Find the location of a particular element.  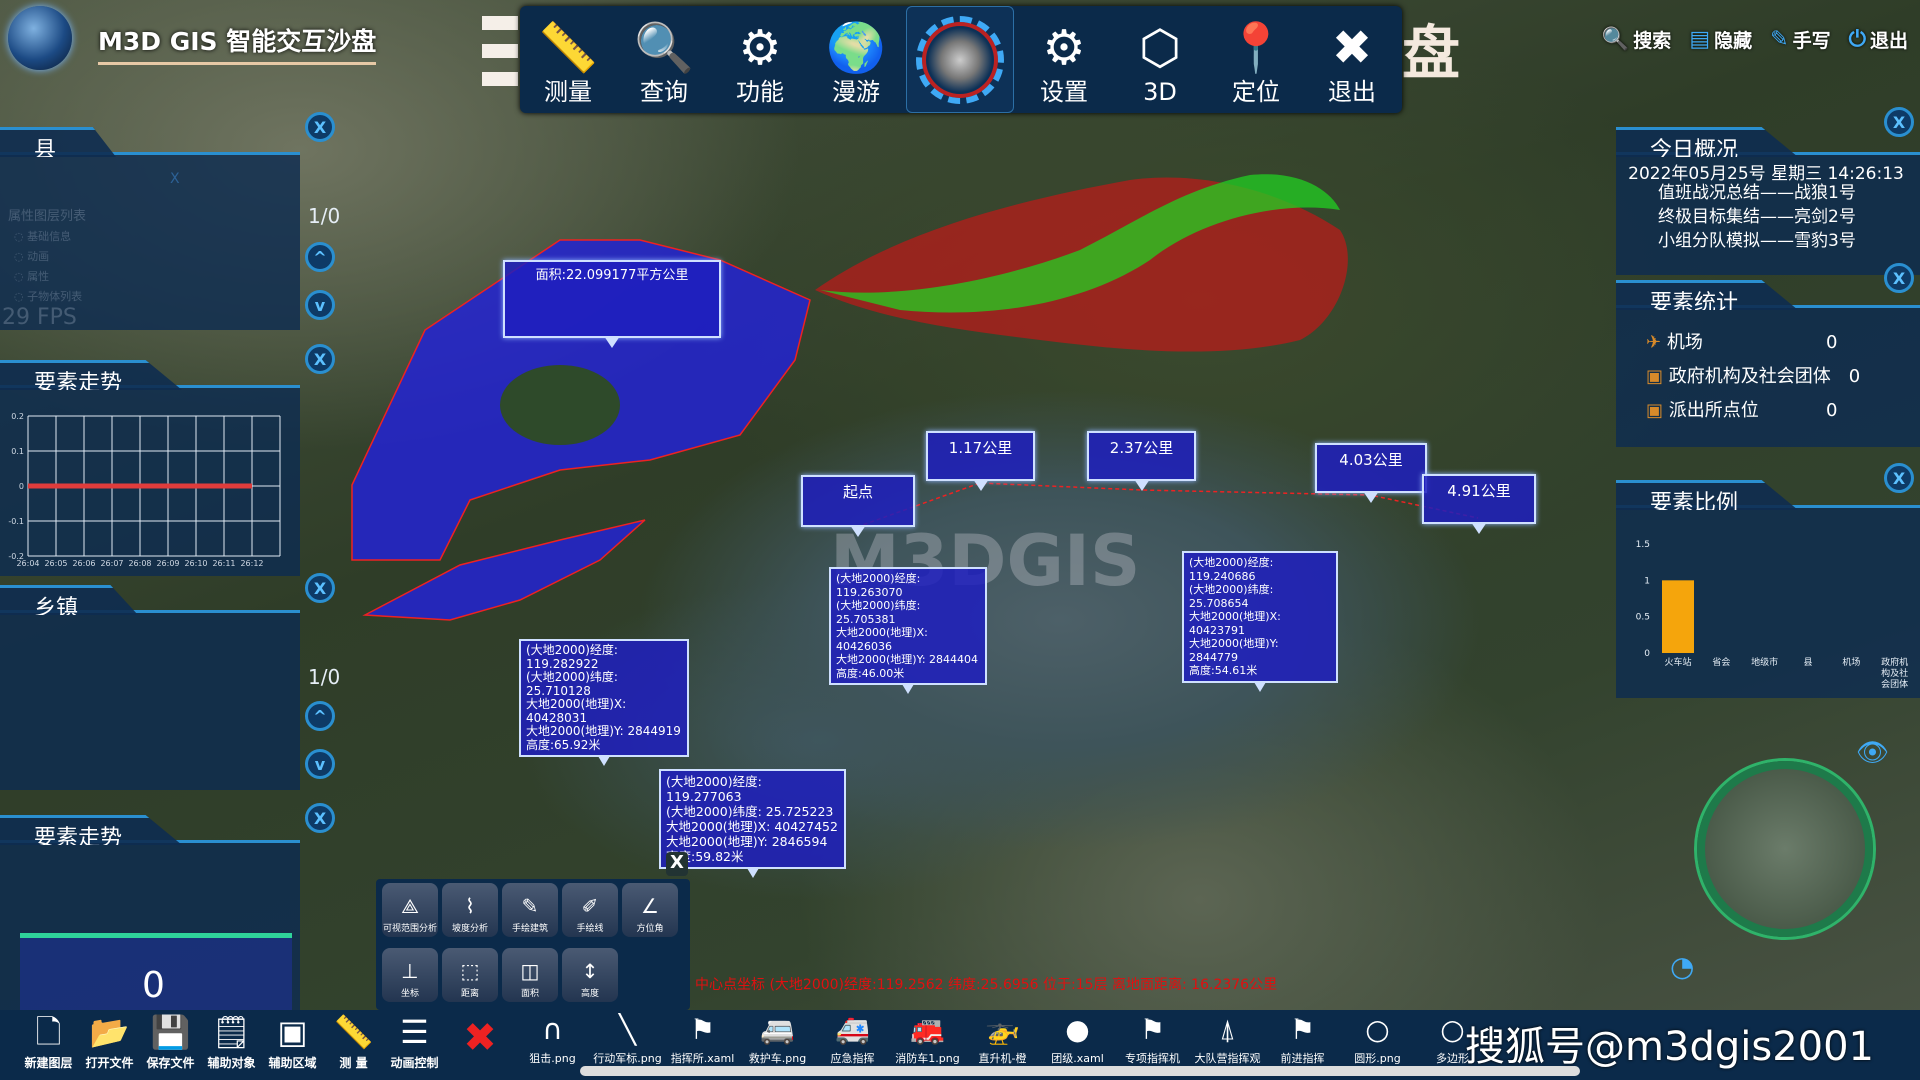

globe-icon is located at coordinates (960, 59).